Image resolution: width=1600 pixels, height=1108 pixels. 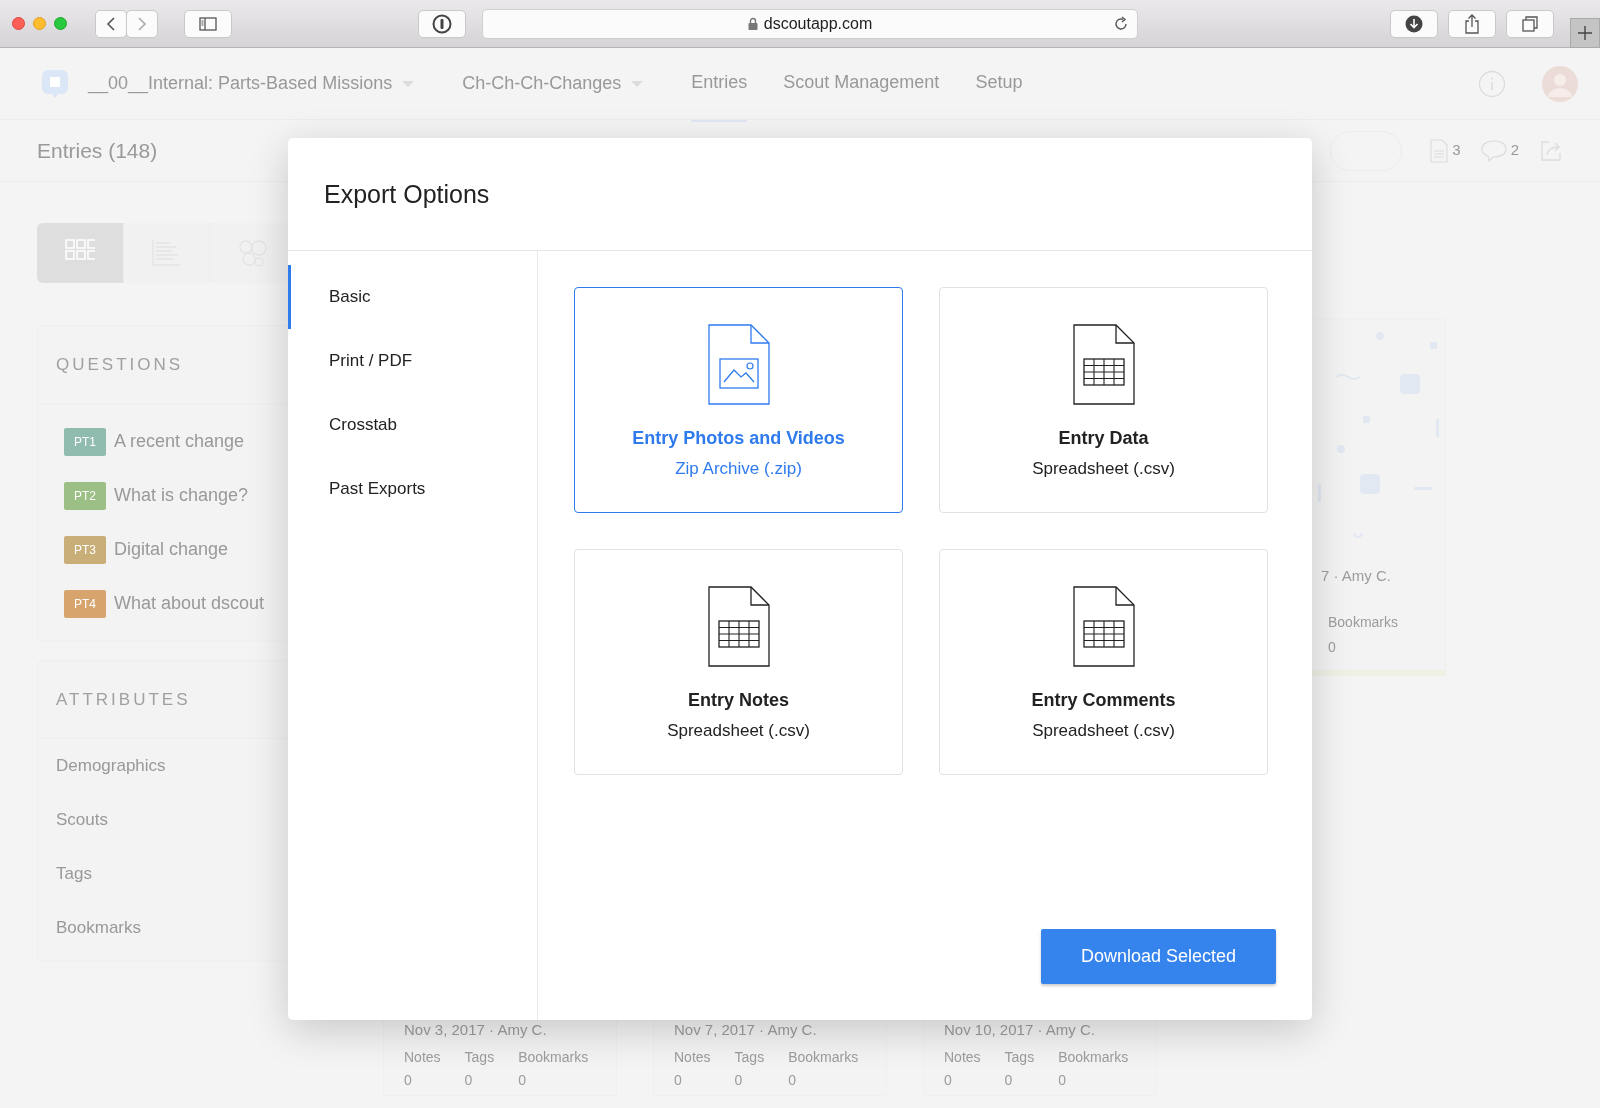 I want to click on export-option: Entry Comments Spreadsheet (.csv), so click(x=1103, y=662).